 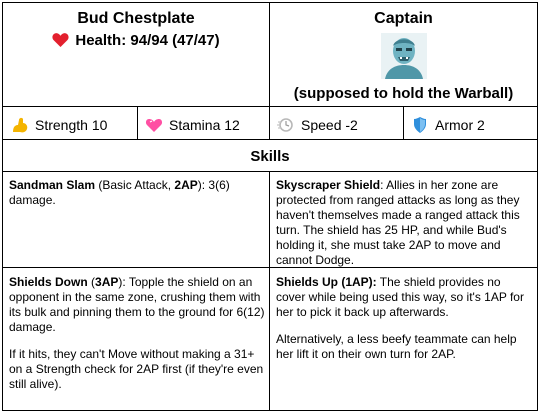 I want to click on stat-stamina: Stamina 12, so click(x=192, y=125).